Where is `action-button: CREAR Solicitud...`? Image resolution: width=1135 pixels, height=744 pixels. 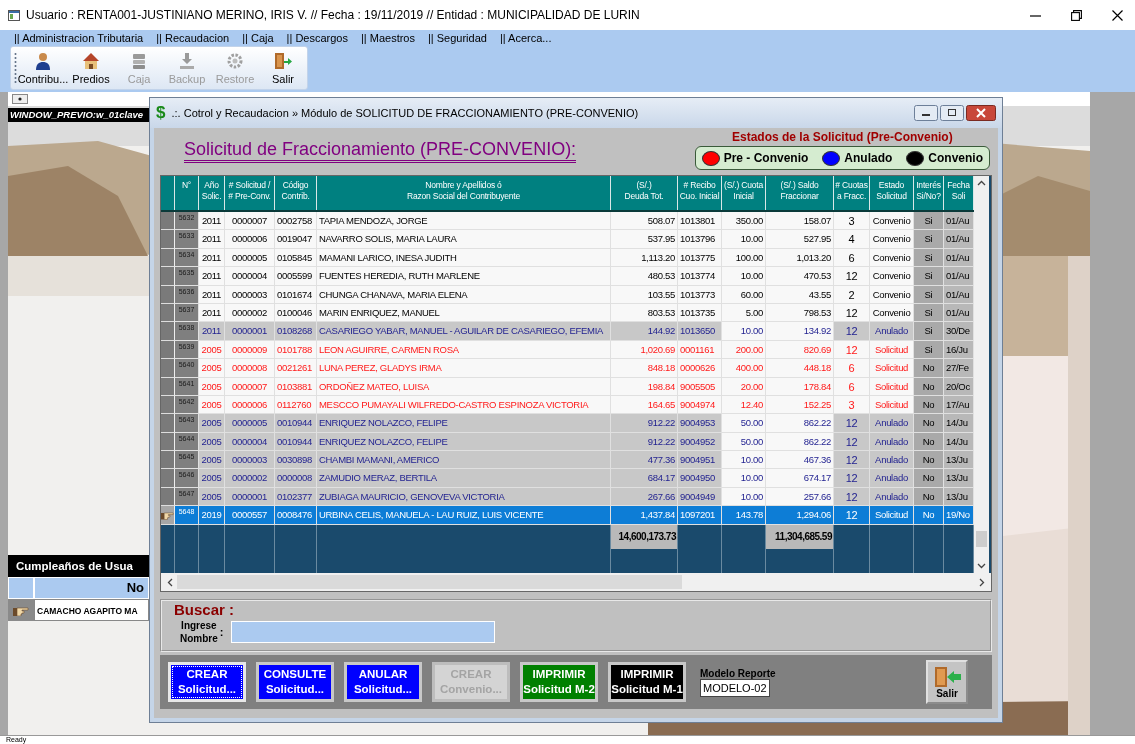 action-button: CREAR Solicitud... is located at coordinates (207, 682).